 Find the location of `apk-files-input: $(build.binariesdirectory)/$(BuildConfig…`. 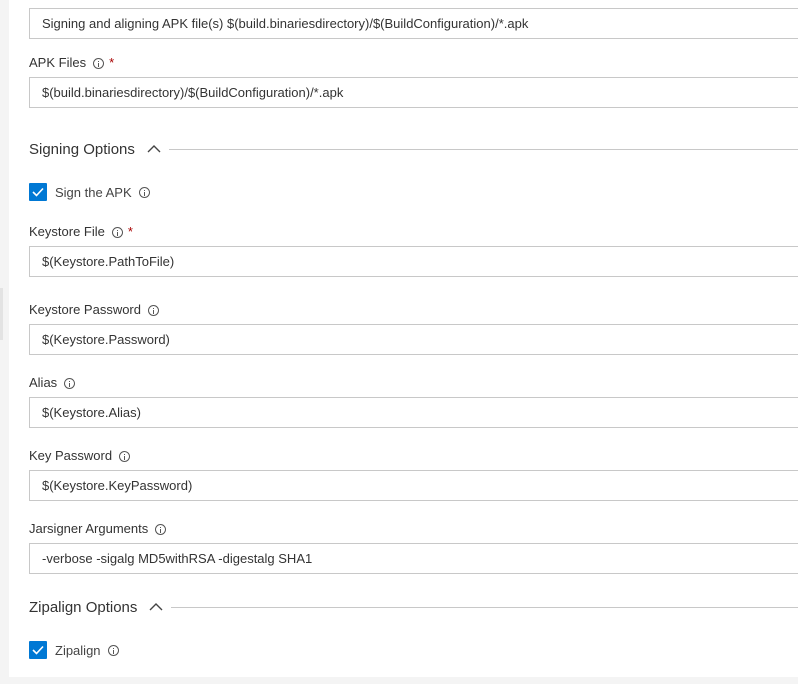

apk-files-input: $(build.binariesdirectory)/$(BuildConfig… is located at coordinates (413, 92).